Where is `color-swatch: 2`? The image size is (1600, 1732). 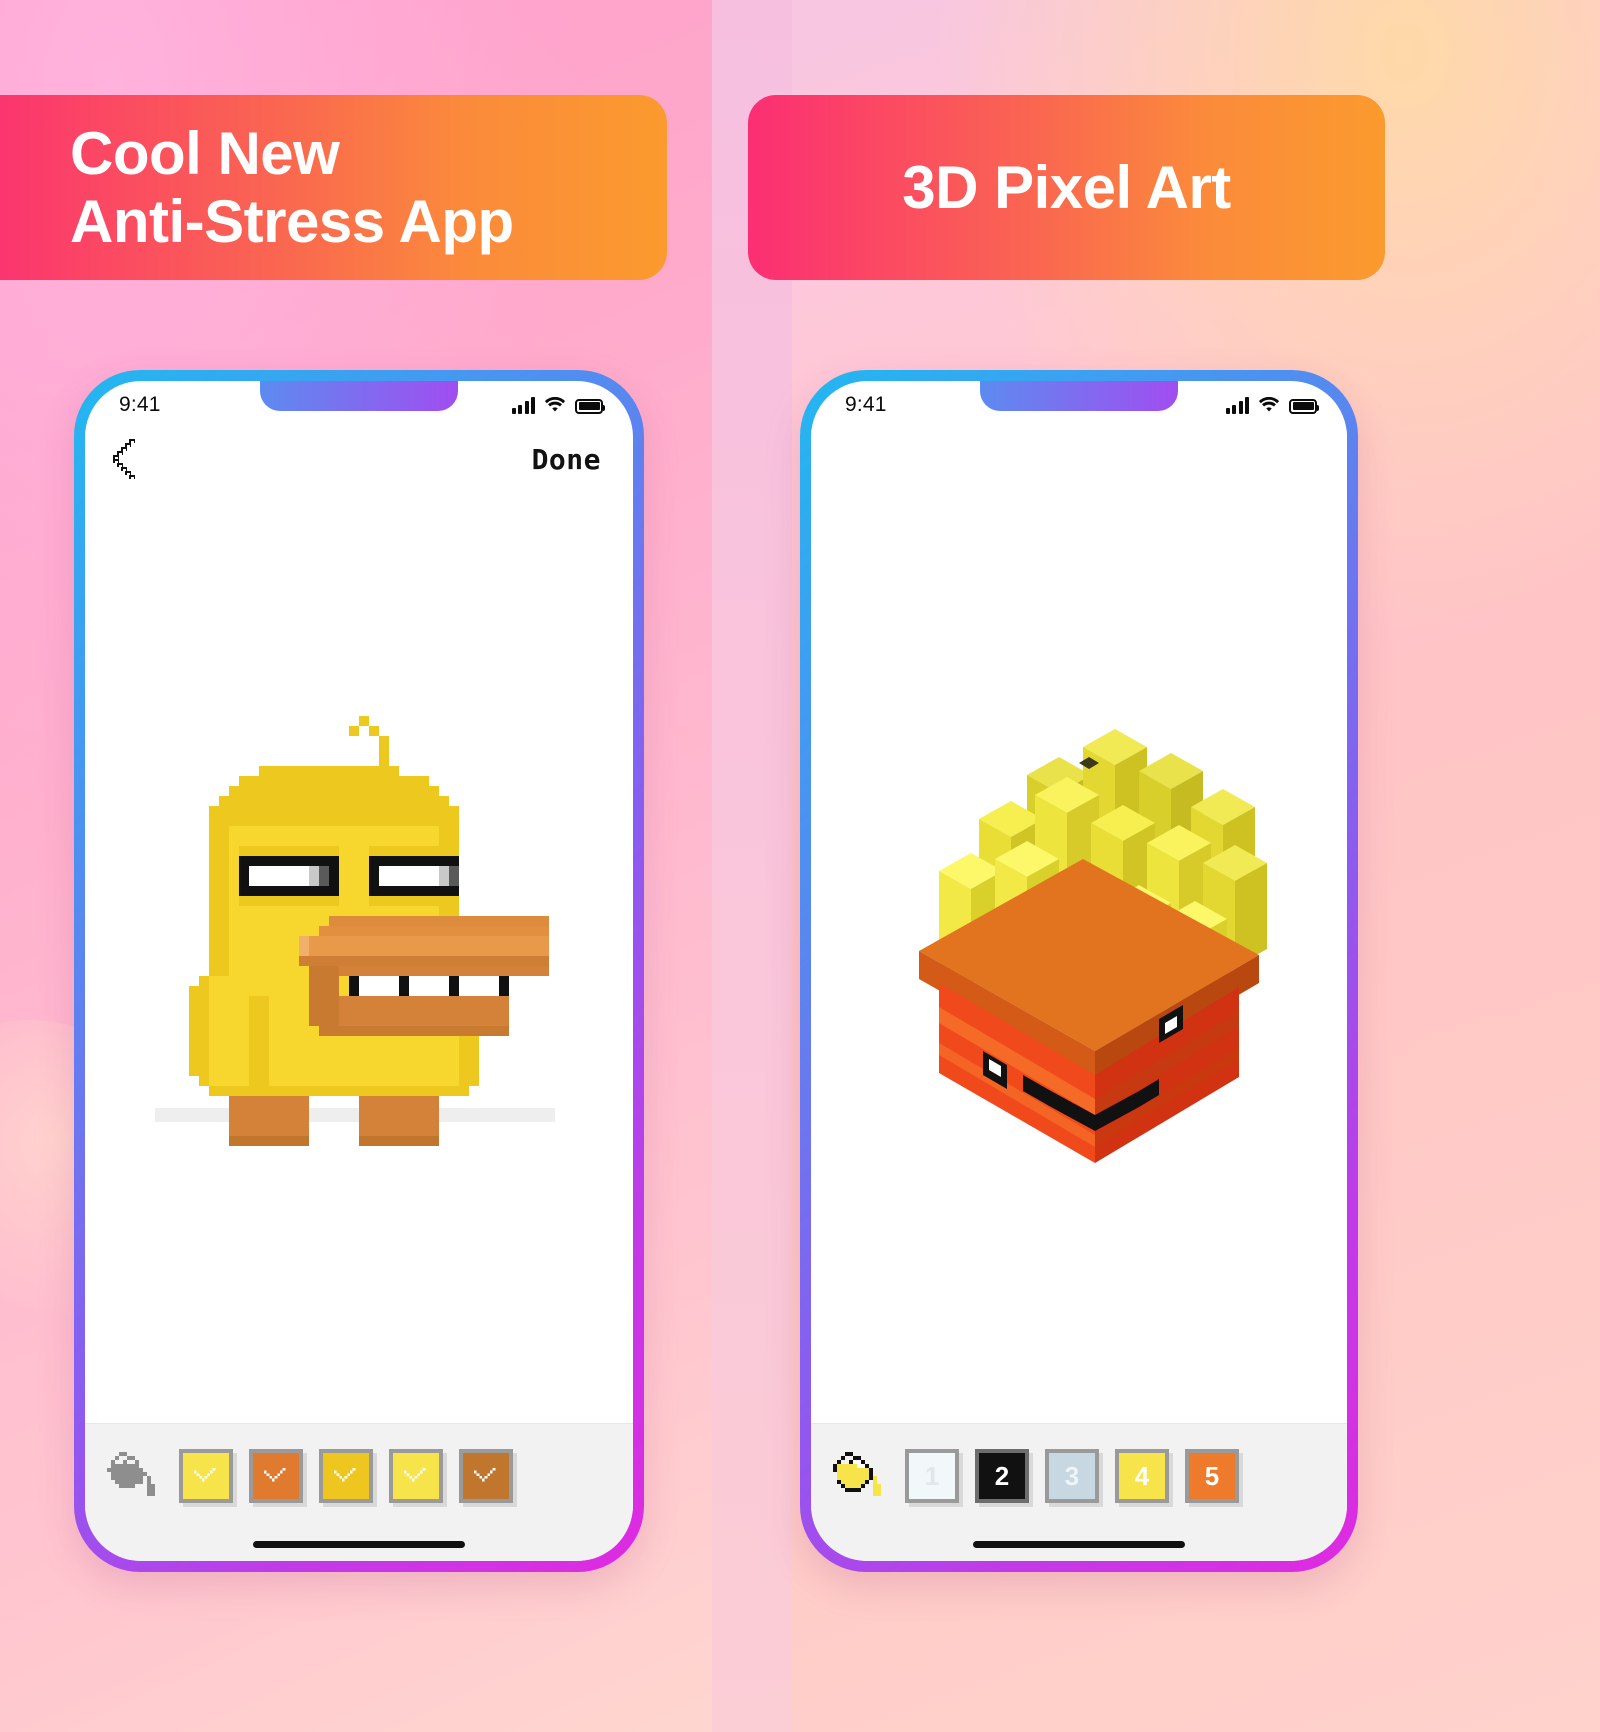
color-swatch: 2 is located at coordinates (1002, 1475).